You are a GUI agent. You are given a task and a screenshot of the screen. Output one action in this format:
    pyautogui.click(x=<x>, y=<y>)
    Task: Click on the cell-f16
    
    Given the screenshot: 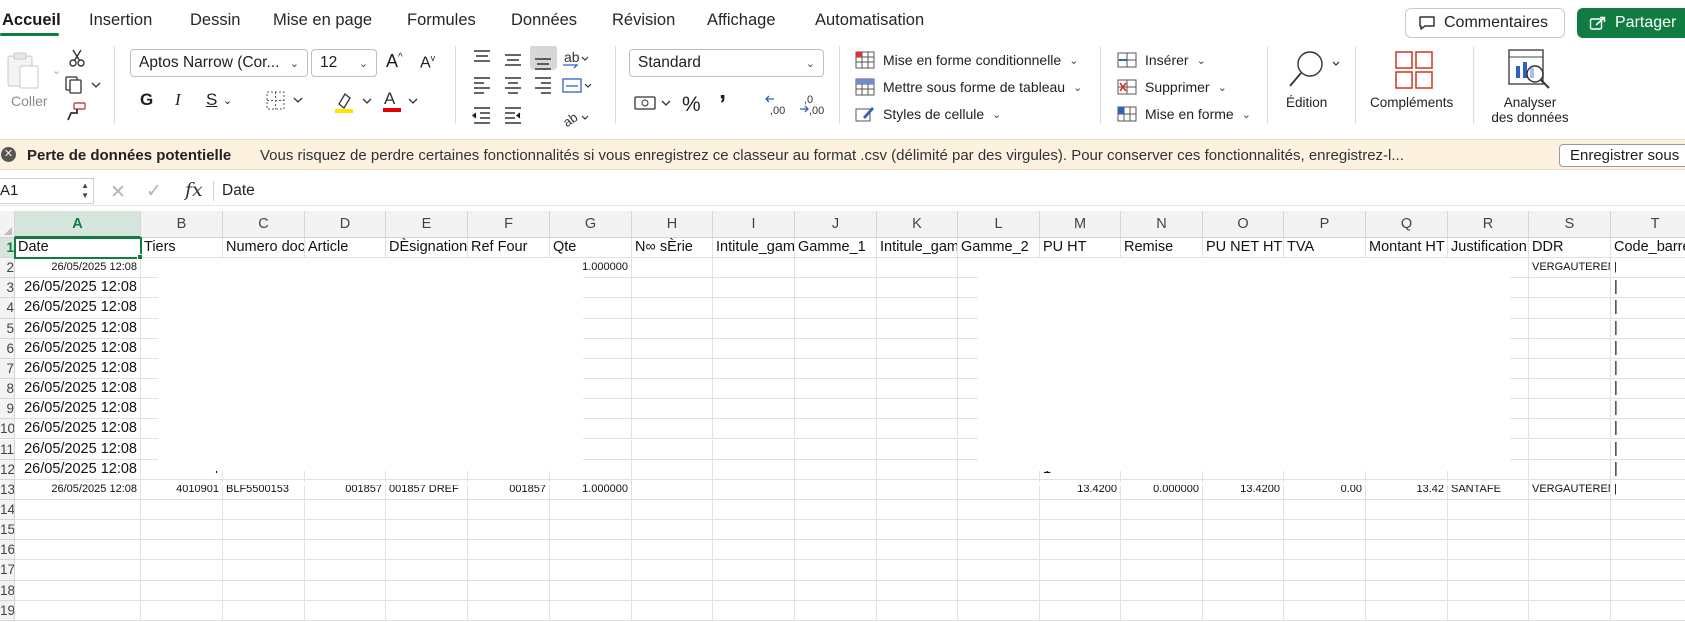 What is the action you would take?
    pyautogui.click(x=509, y=550)
    